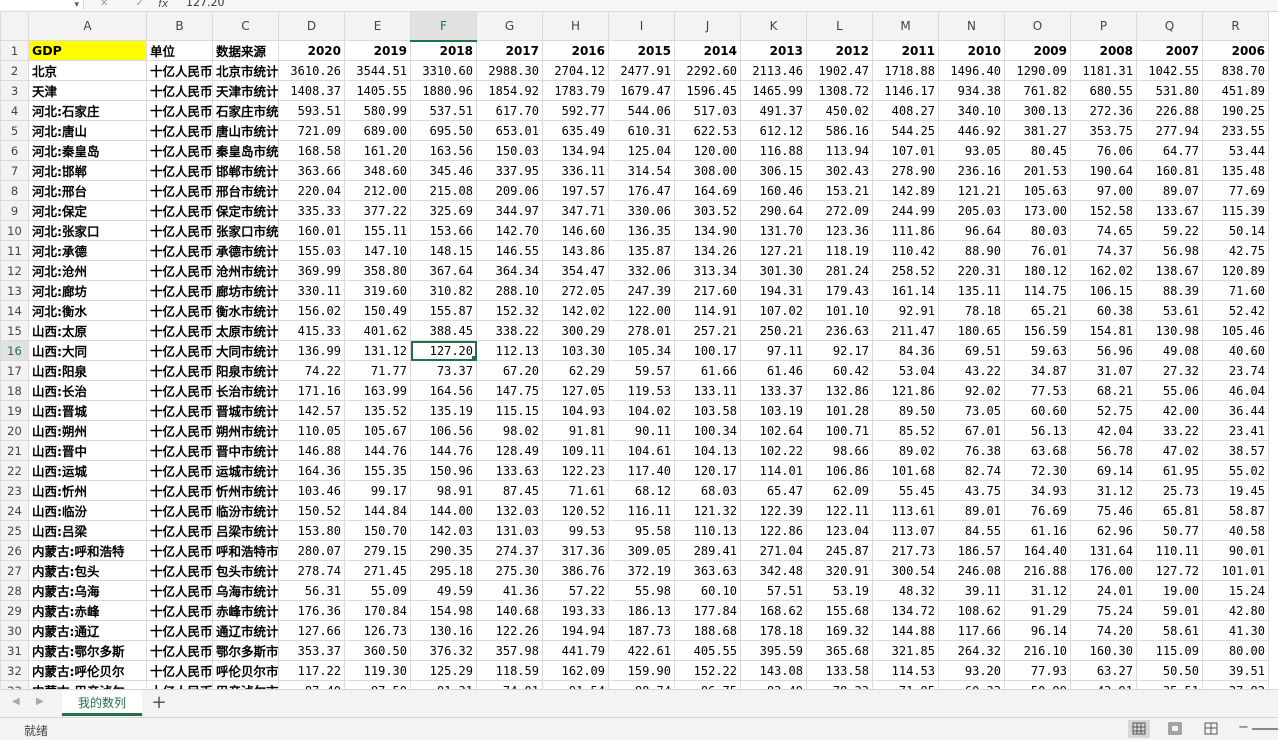  What do you see at coordinates (641, 630) in the screenshot?
I see `cell-value: 187.73` at bounding box center [641, 630].